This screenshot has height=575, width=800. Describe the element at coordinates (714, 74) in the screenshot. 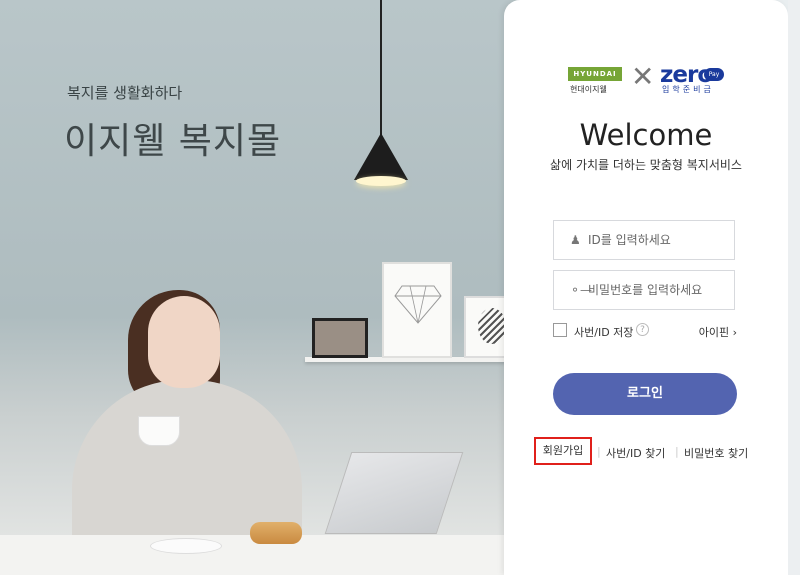

I see `zero-pay-badge: Pay` at that location.